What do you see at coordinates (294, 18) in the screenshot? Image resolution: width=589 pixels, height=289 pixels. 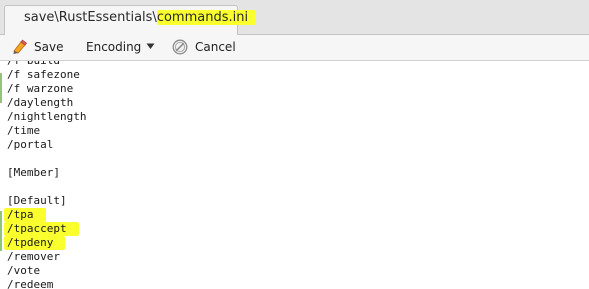 I see `tab-strip: save\RustEssentials\commands.ini` at bounding box center [294, 18].